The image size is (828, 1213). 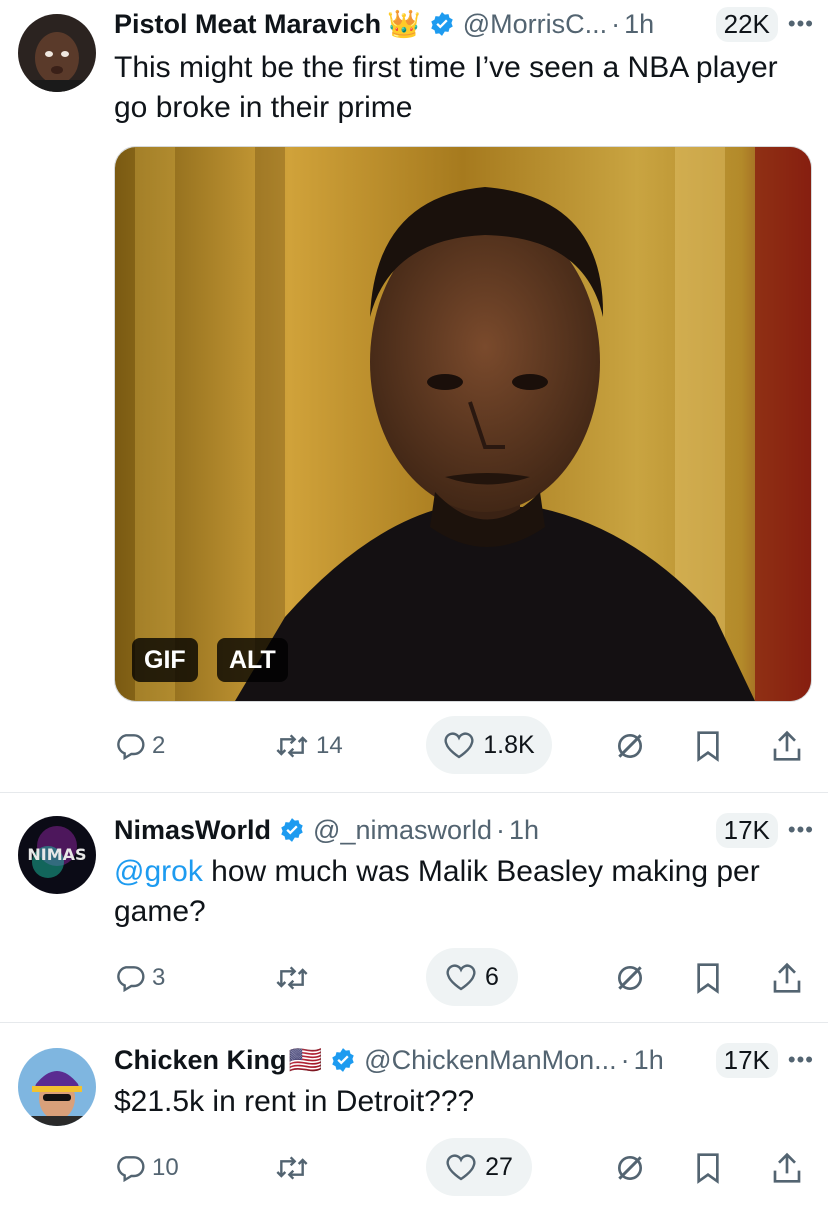 I want to click on reply-count: 10, so click(x=165, y=1167).